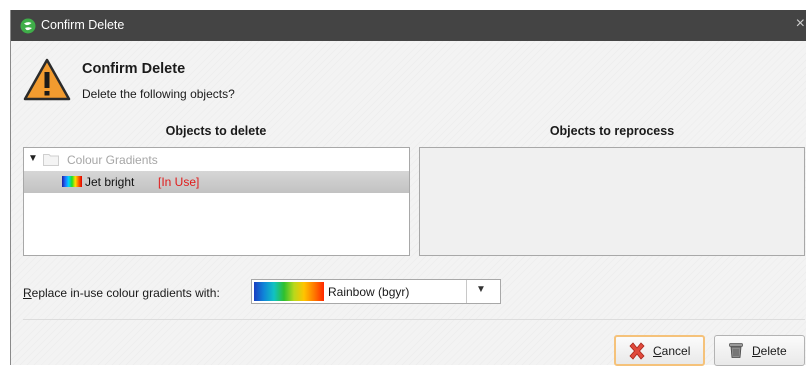 Image resolution: width=806 pixels, height=366 pixels. Describe the element at coordinates (110, 182) in the screenshot. I see `tree-item-label: Jet bright` at that location.